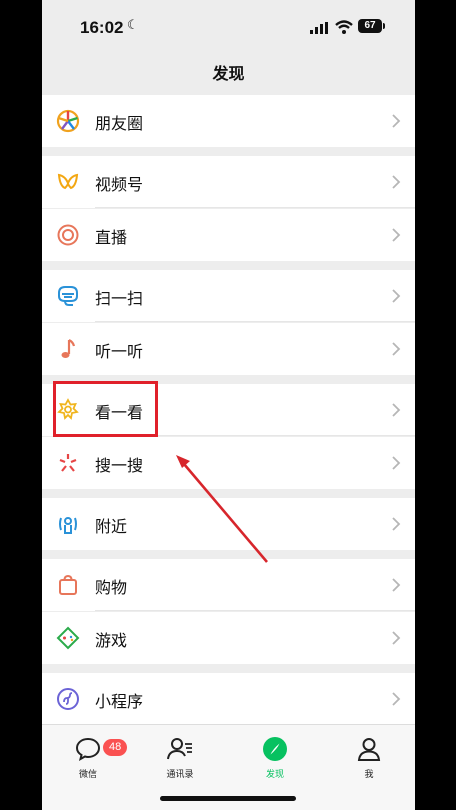 Image resolution: width=456 pixels, height=810 pixels. Describe the element at coordinates (228, 235) in the screenshot. I see `menu-item-live: 直播` at that location.